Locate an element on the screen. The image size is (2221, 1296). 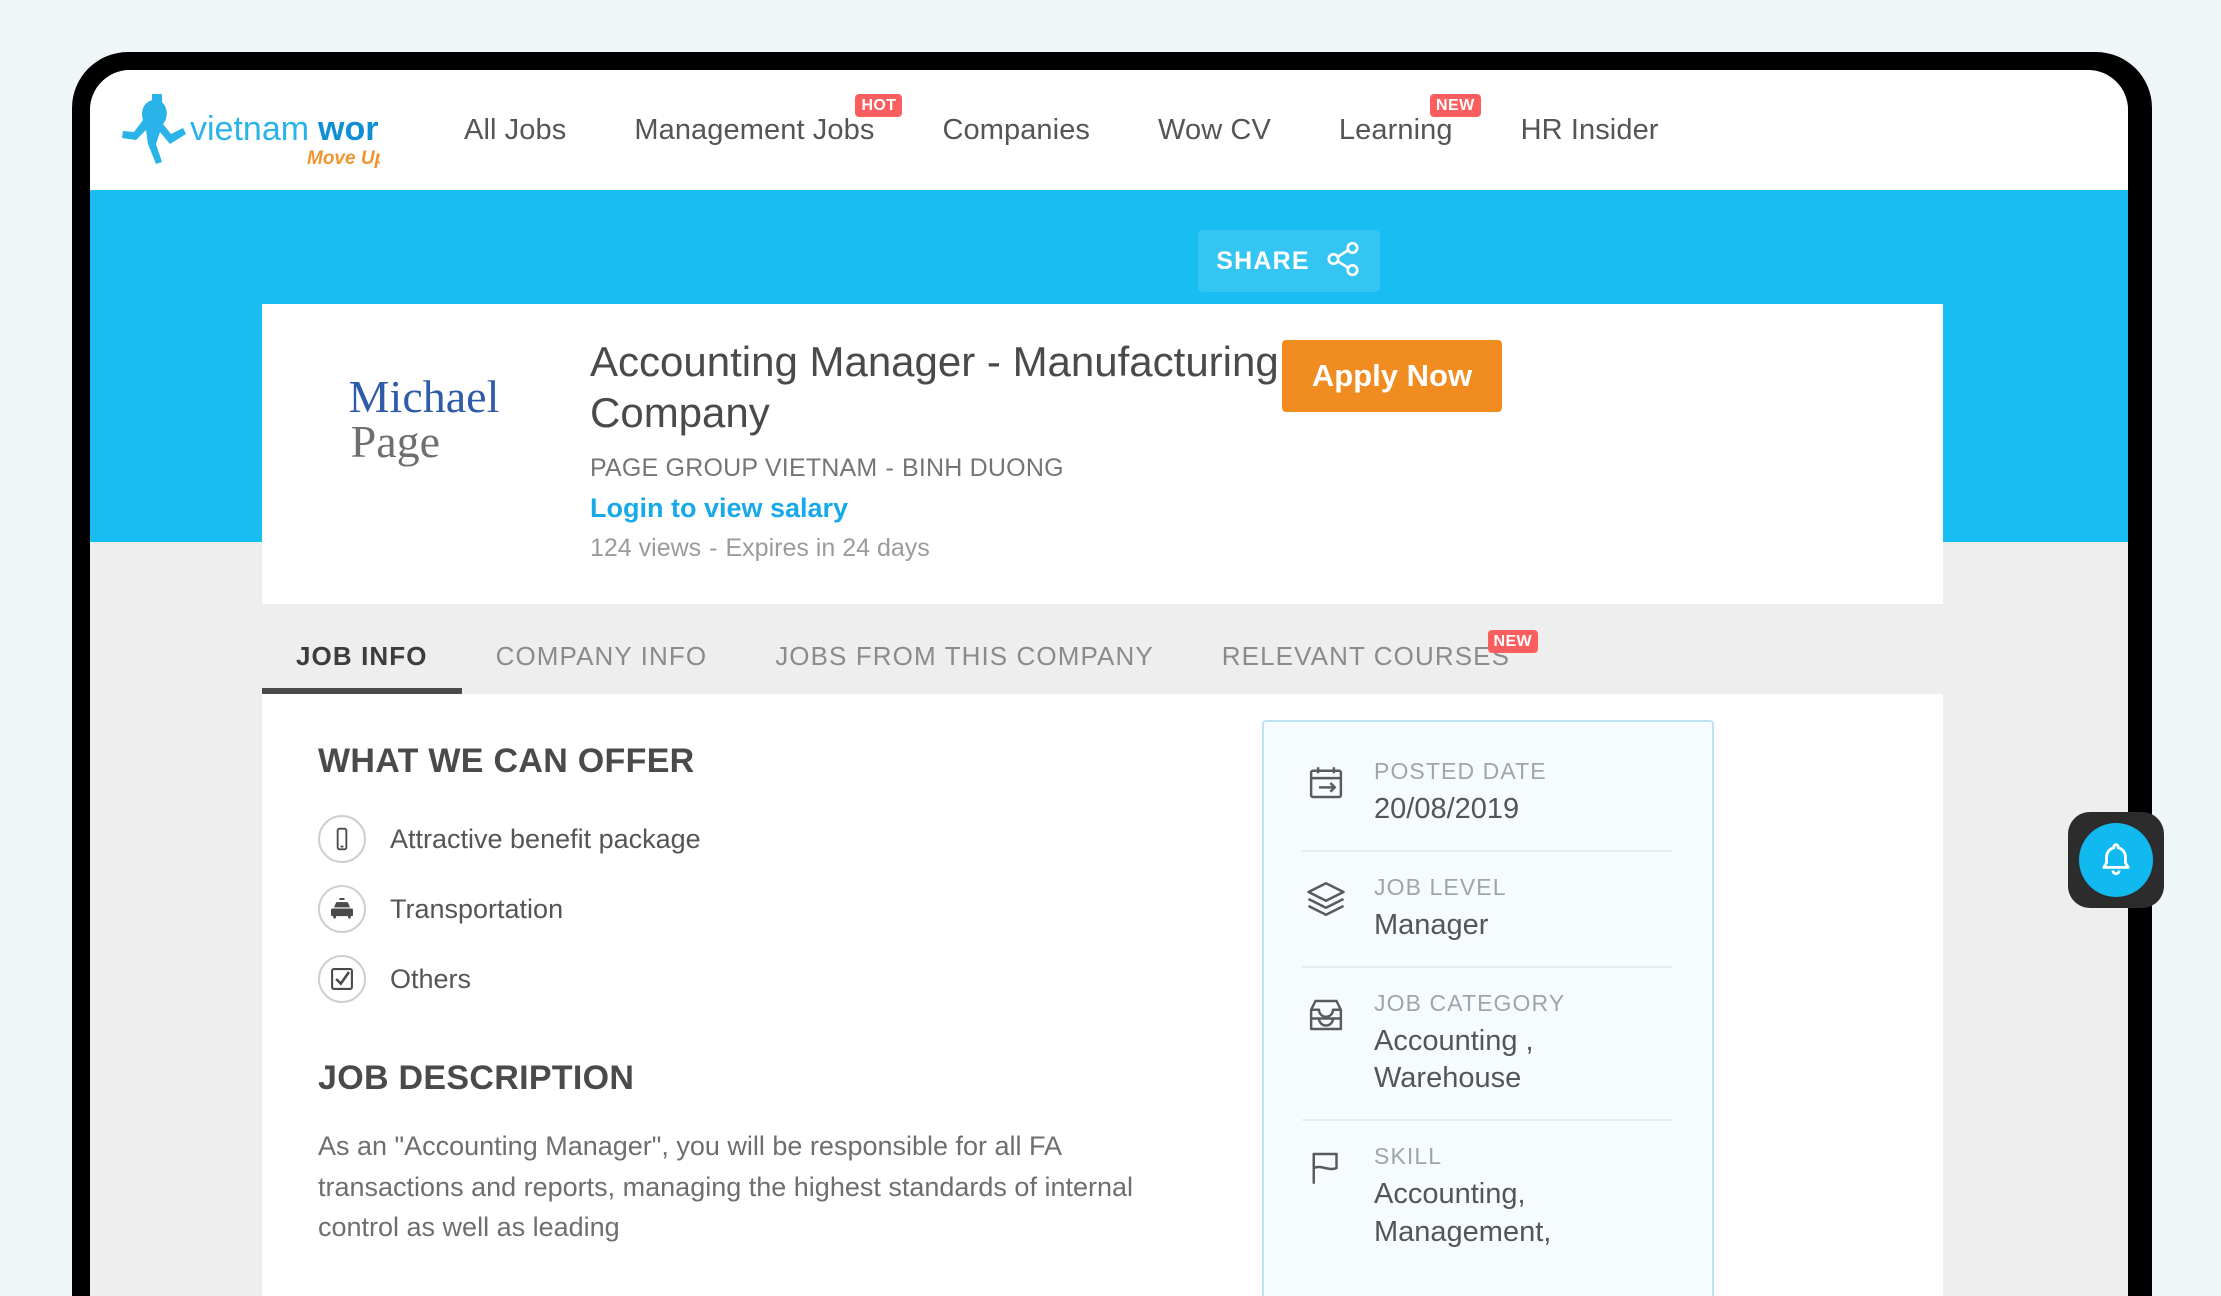
offer-label: Transportation is located at coordinates (477, 908).